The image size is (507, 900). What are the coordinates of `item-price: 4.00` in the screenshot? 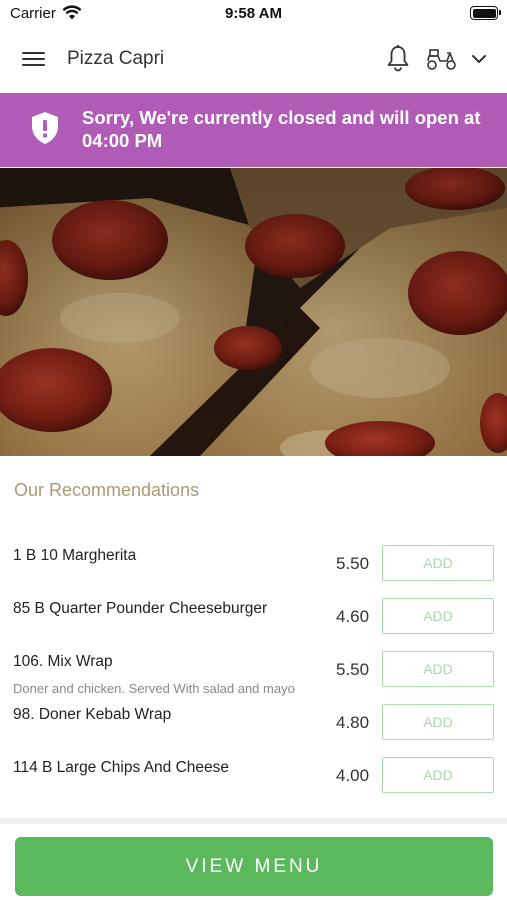 It's located at (353, 775).